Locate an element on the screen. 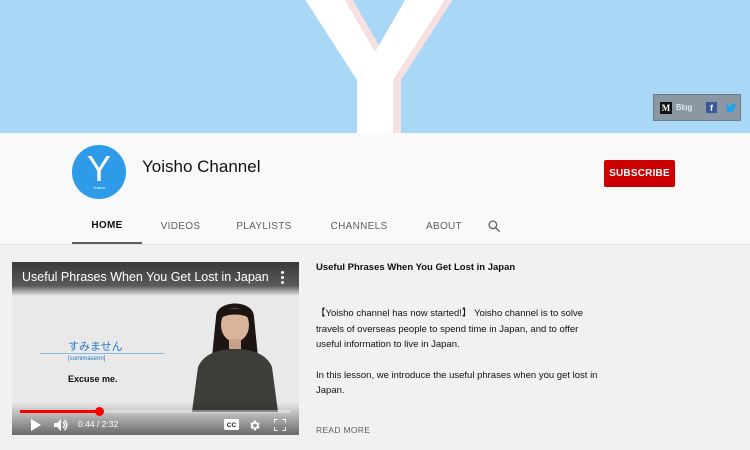 The width and height of the screenshot is (750, 450). social-links: M Blog f is located at coordinates (697, 107).